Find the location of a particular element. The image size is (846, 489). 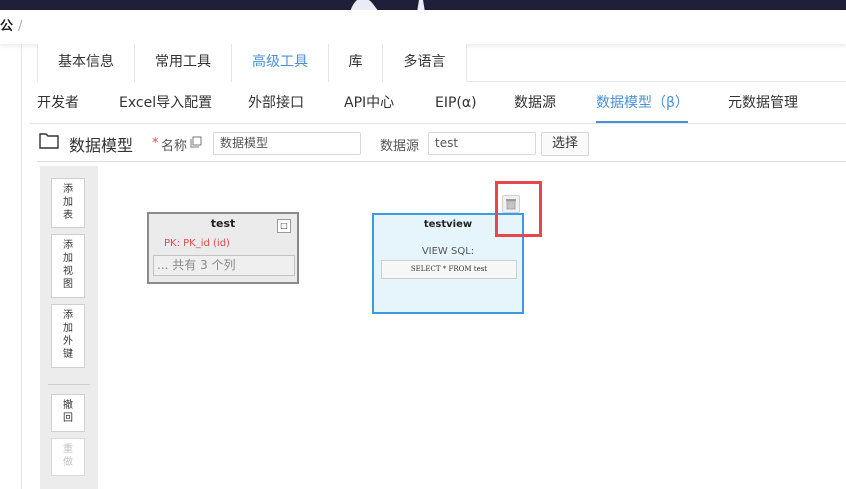

folder-icon is located at coordinates (49, 141).